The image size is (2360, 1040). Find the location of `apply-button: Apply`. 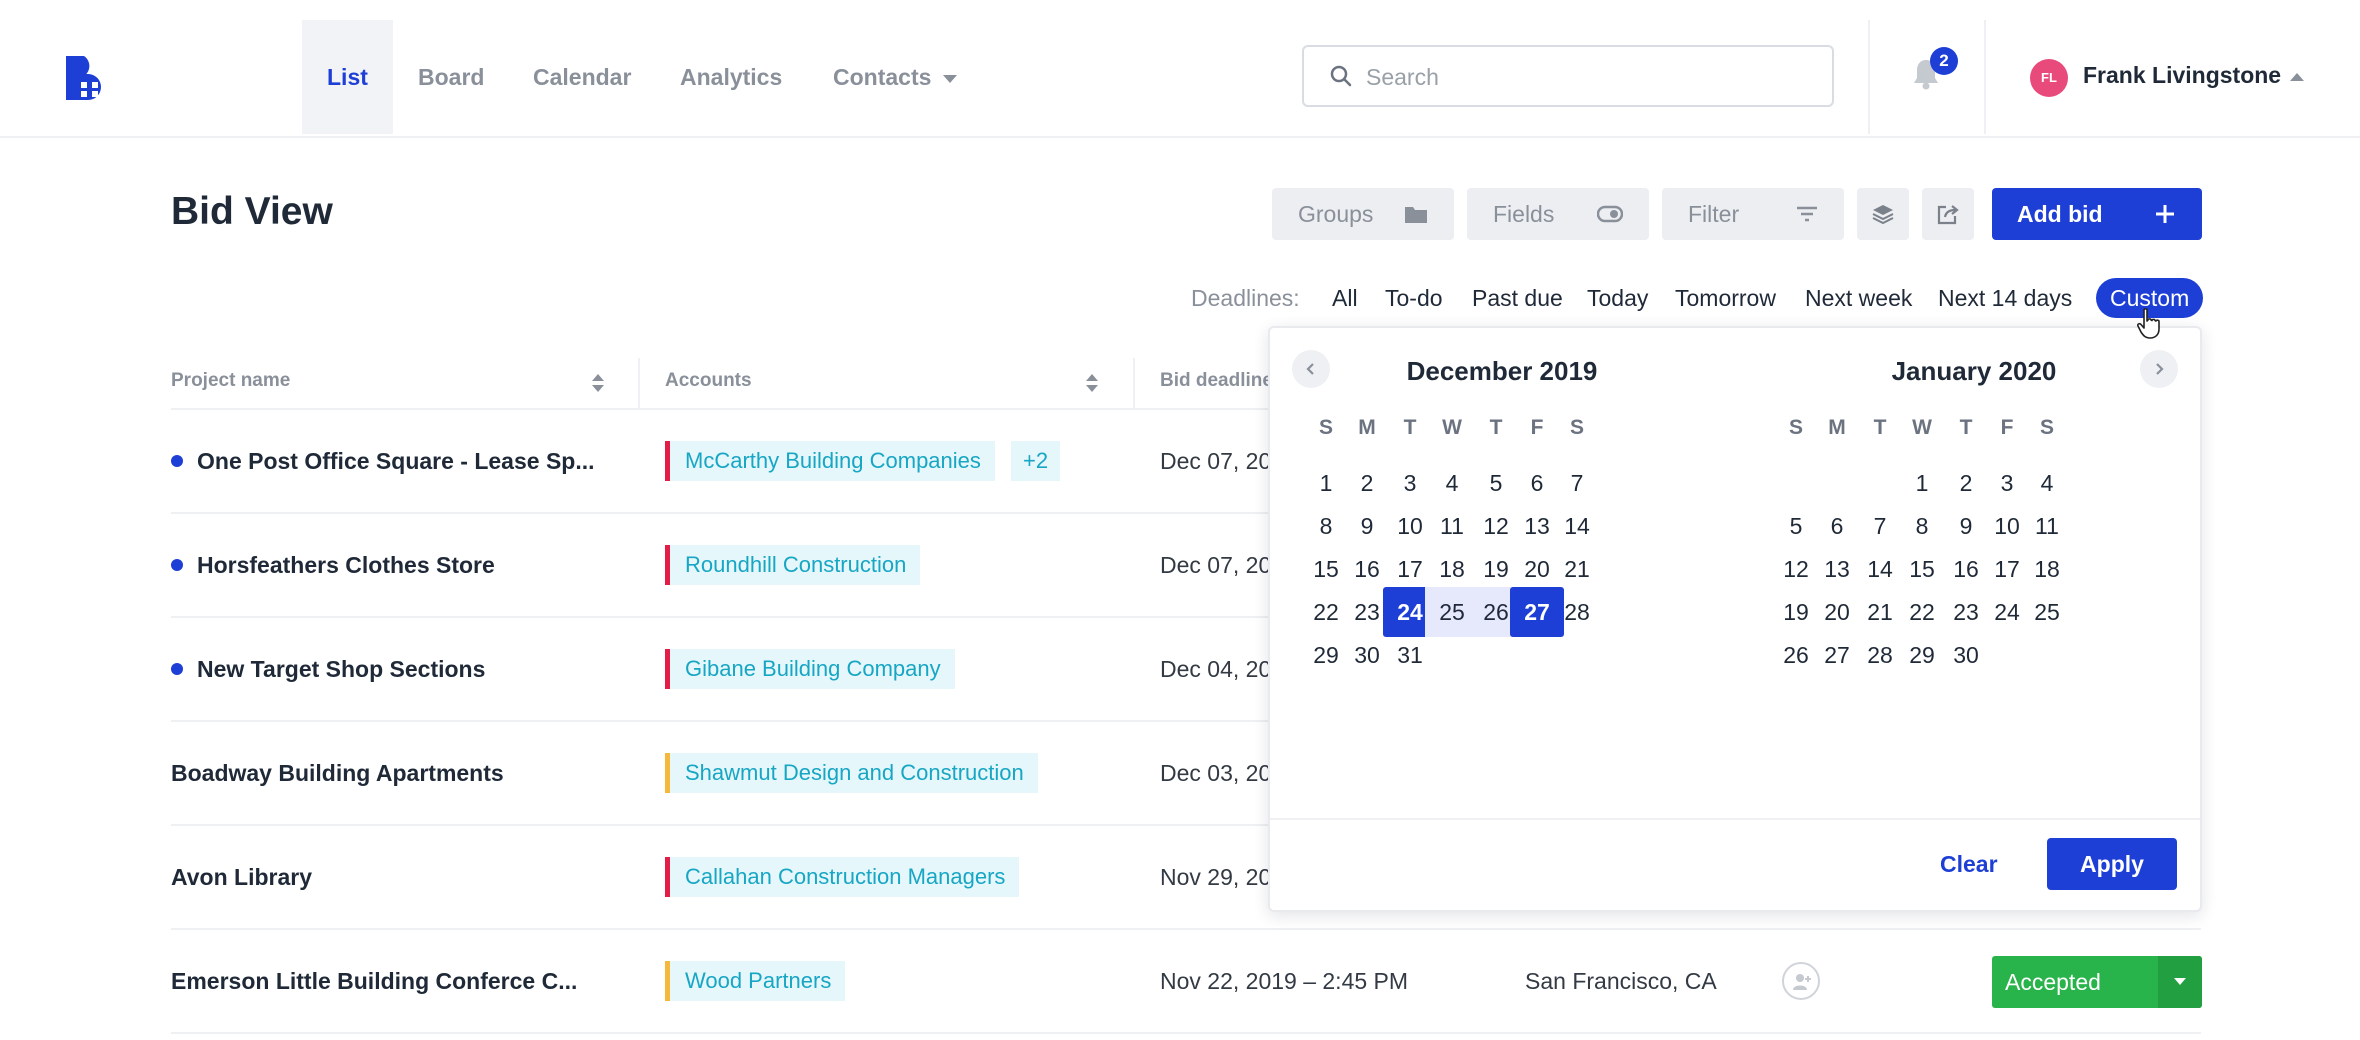

apply-button: Apply is located at coordinates (2112, 864).